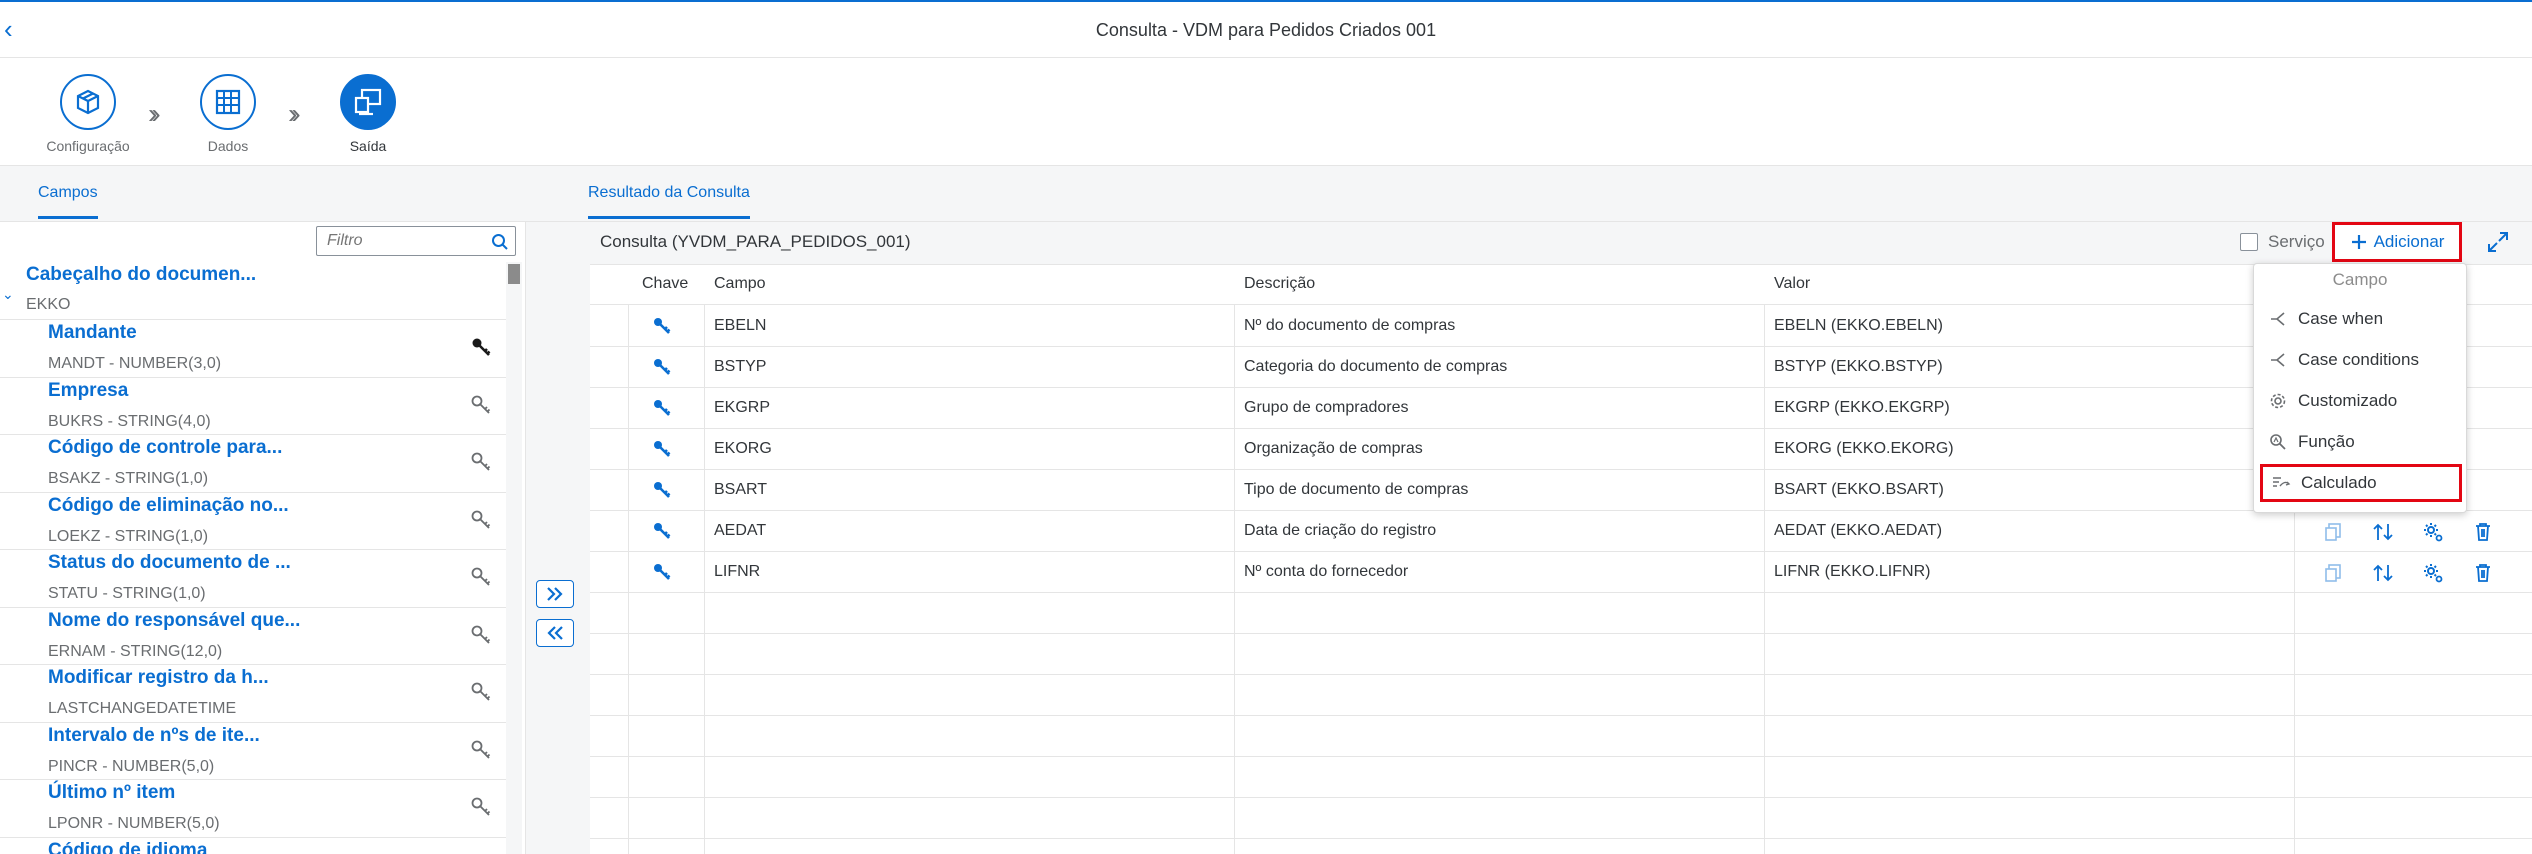 The image size is (2532, 854). I want to click on section-tabs: Campos Resultado da Consulta, so click(1266, 194).